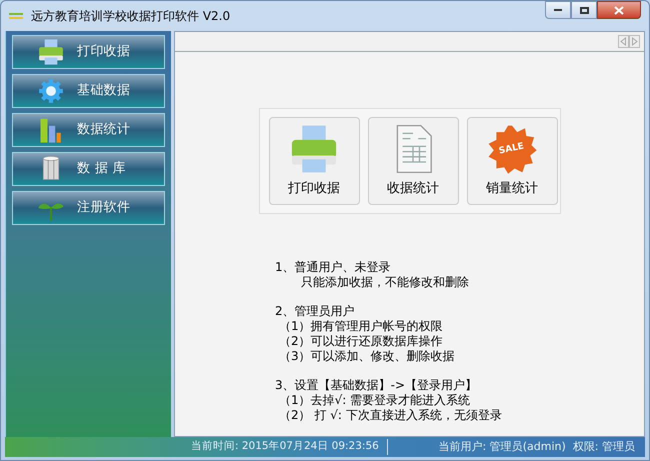 The image size is (650, 461). What do you see at coordinates (289, 447) in the screenshot?
I see `status-time: 当前时间: 2015年07月24日 09:23:56` at bounding box center [289, 447].